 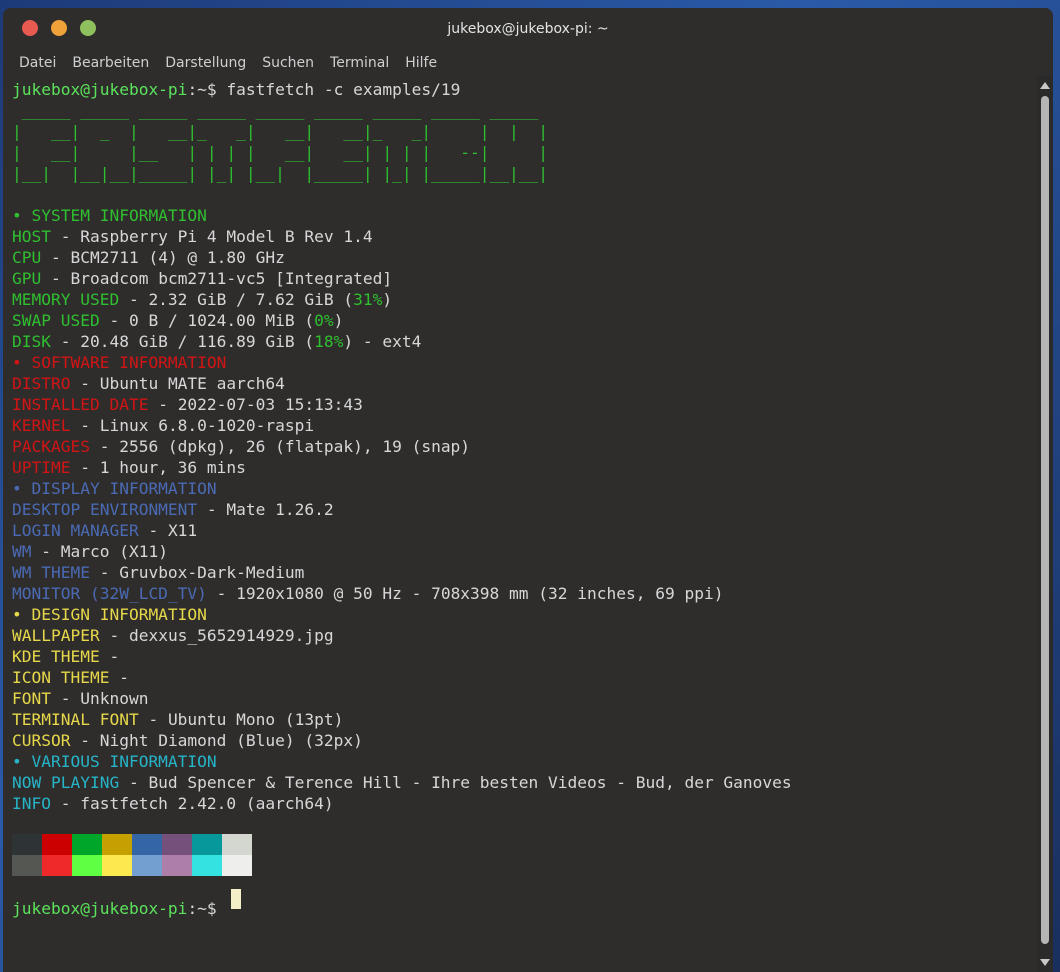 What do you see at coordinates (88, 28) in the screenshot?
I see `maximize-button` at bounding box center [88, 28].